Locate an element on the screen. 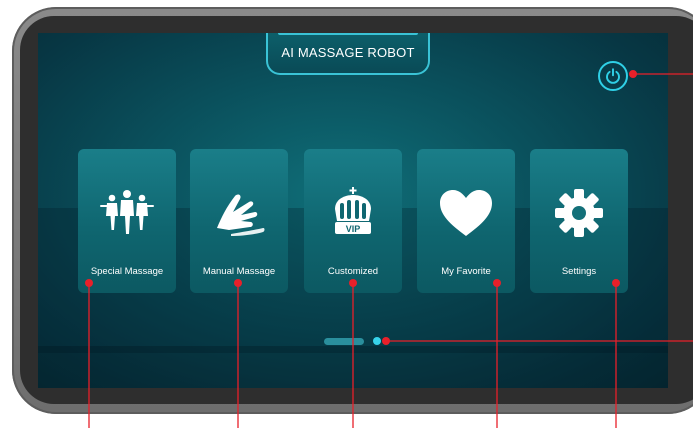 The height and width of the screenshot is (428, 693). screen-bottom-bar is located at coordinates (353, 367).